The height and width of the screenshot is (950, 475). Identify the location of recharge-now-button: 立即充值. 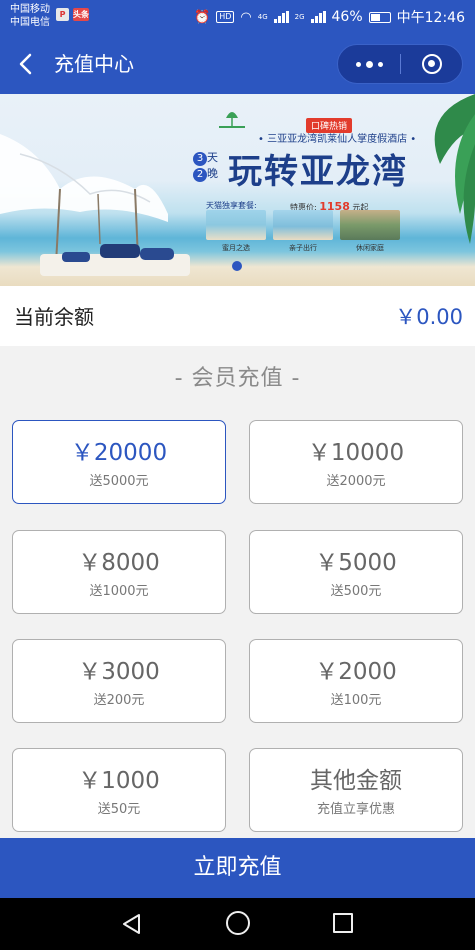
(237, 868).